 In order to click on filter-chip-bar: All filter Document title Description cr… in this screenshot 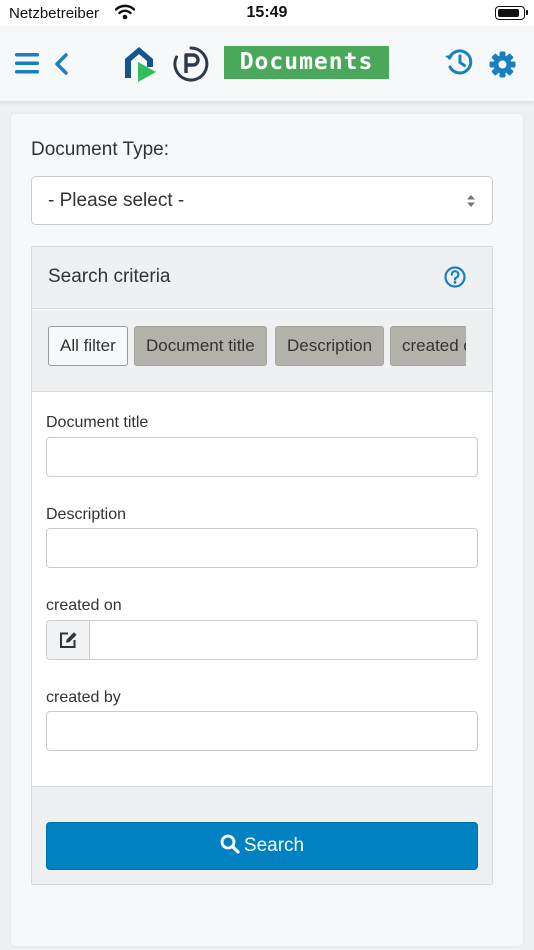, I will do `click(262, 351)`.